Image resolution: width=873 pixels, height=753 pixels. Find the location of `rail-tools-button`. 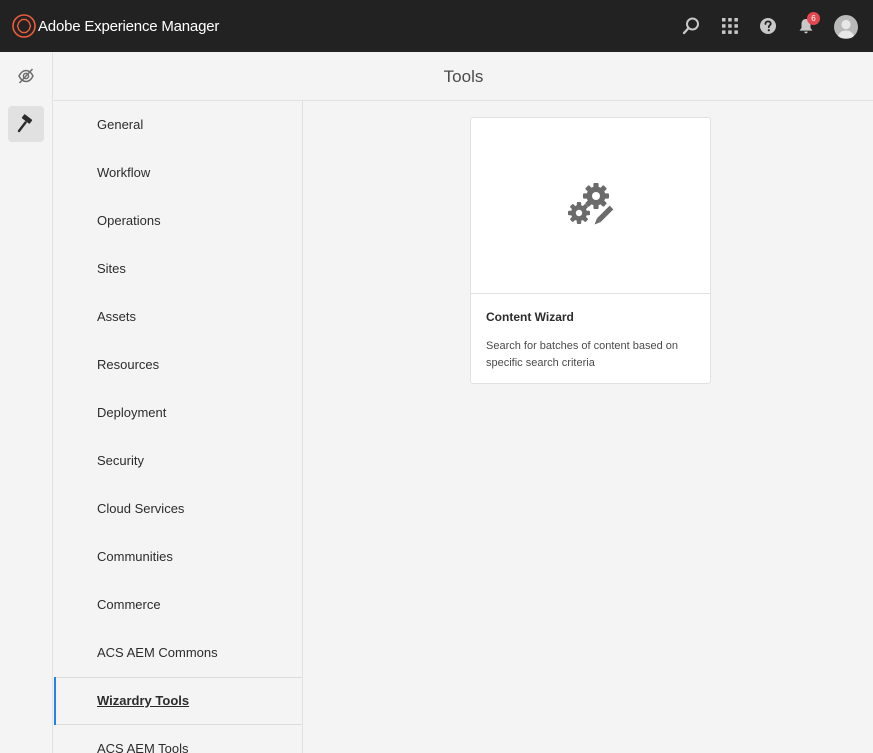

rail-tools-button is located at coordinates (26, 124).